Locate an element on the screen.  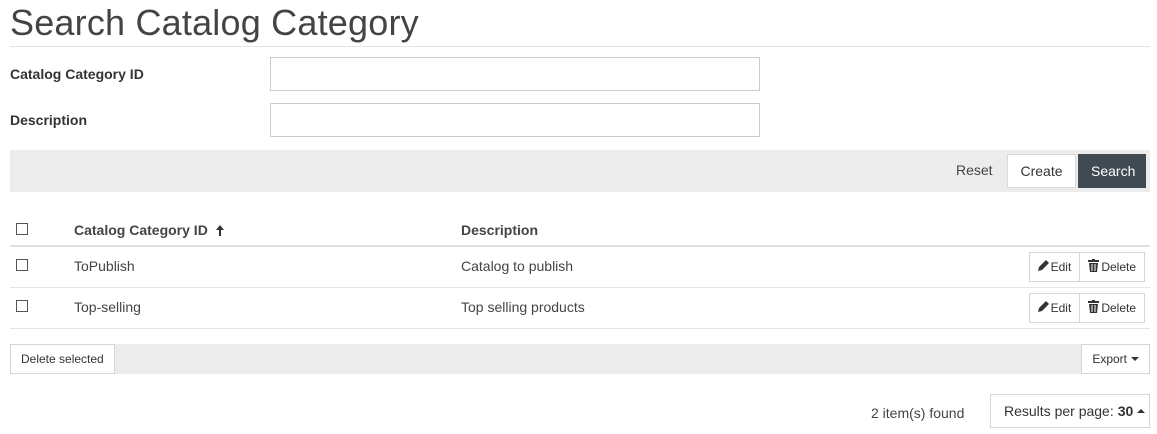
caret-down-icon is located at coordinates (1135, 359).